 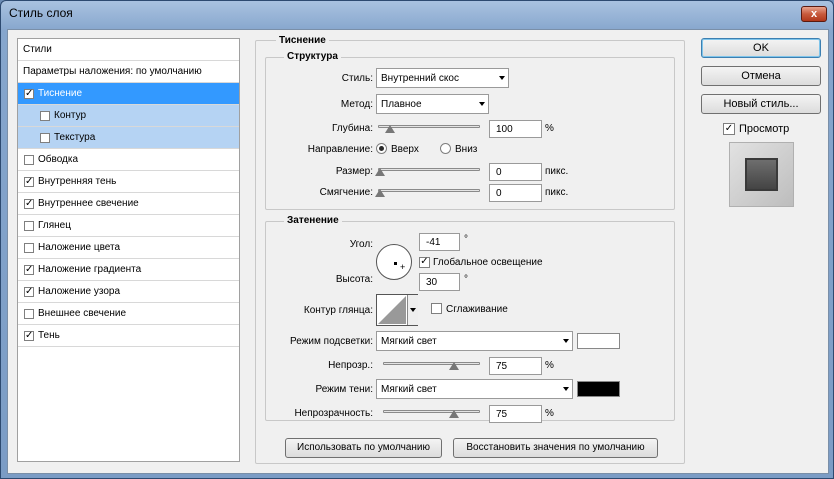 What do you see at coordinates (454, 366) in the screenshot?
I see `highlight-opacity-thumb` at bounding box center [454, 366].